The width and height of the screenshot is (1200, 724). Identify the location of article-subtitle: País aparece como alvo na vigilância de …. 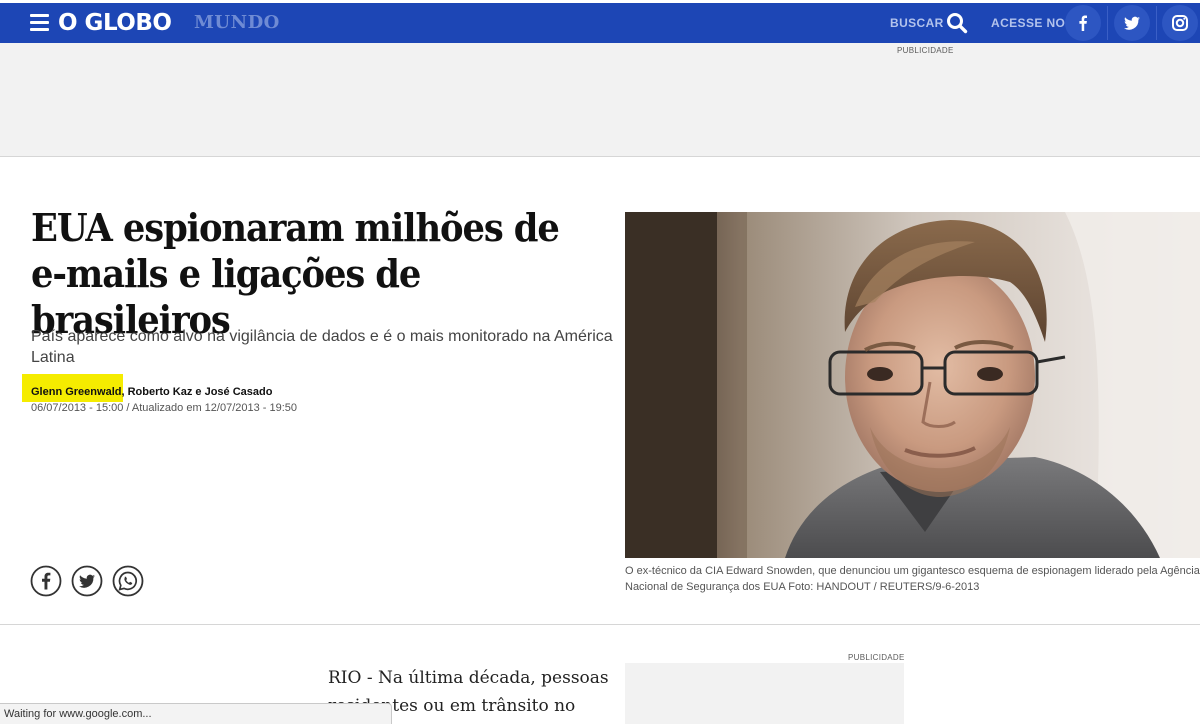
(322, 347).